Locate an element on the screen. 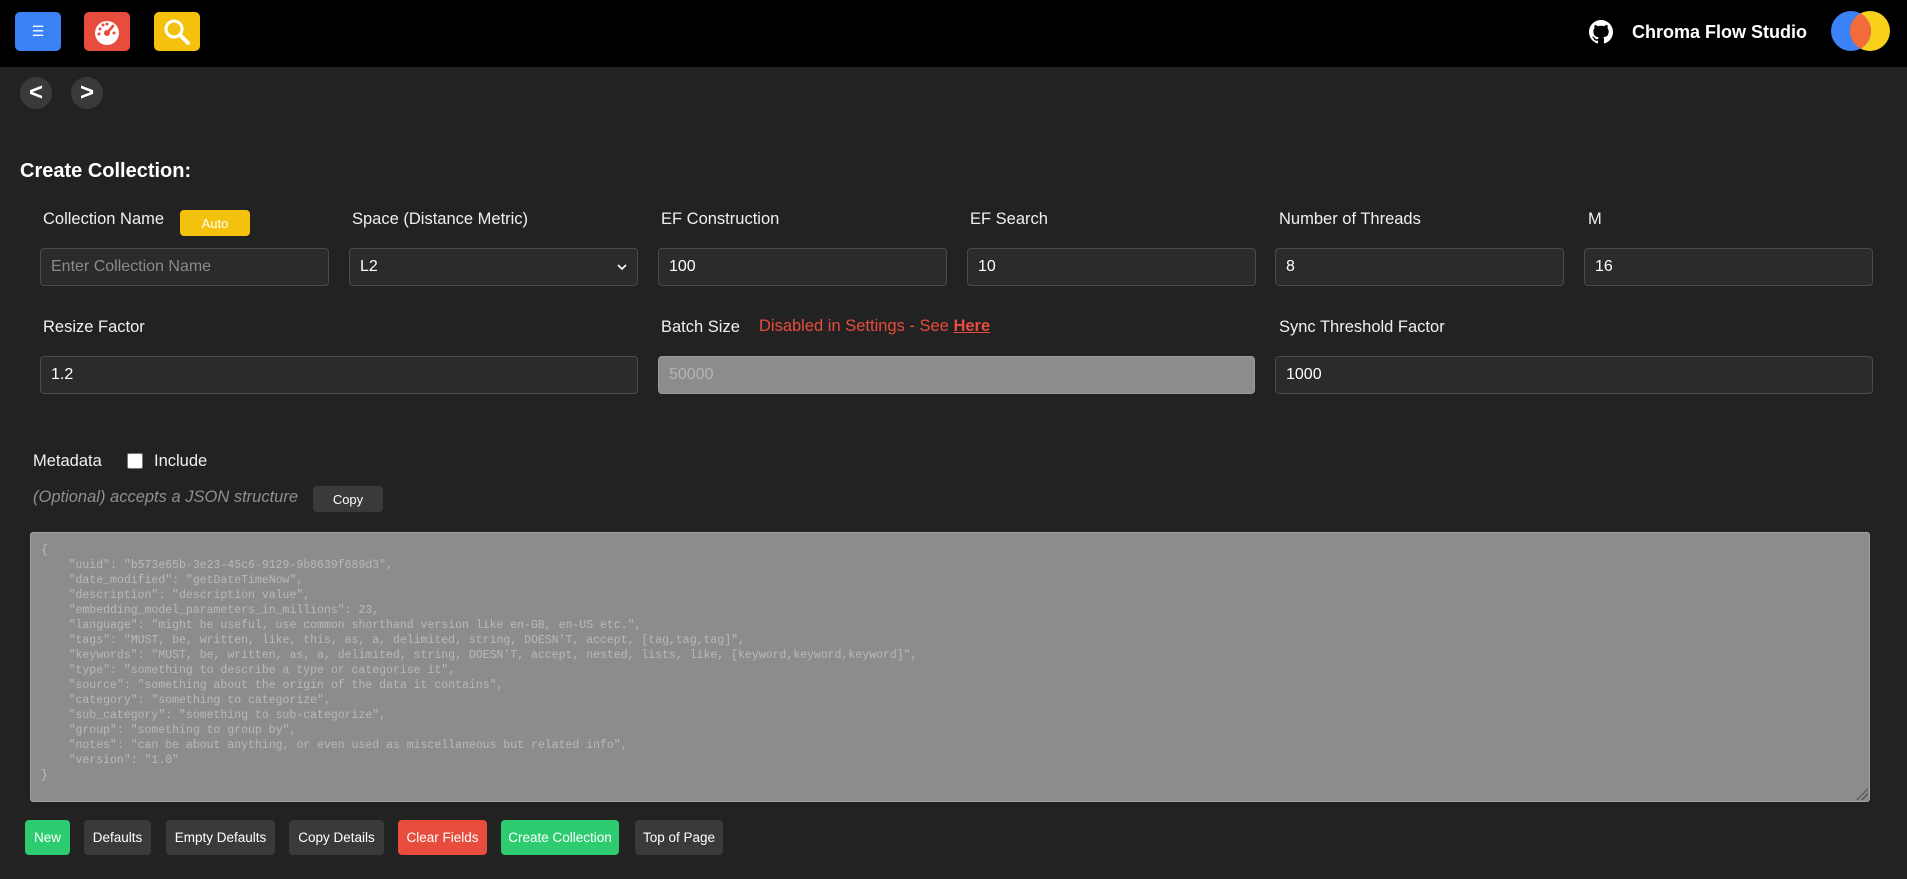 Image resolution: width=1907 pixels, height=879 pixels. batch-size-label: Batch Size is located at coordinates (700, 327).